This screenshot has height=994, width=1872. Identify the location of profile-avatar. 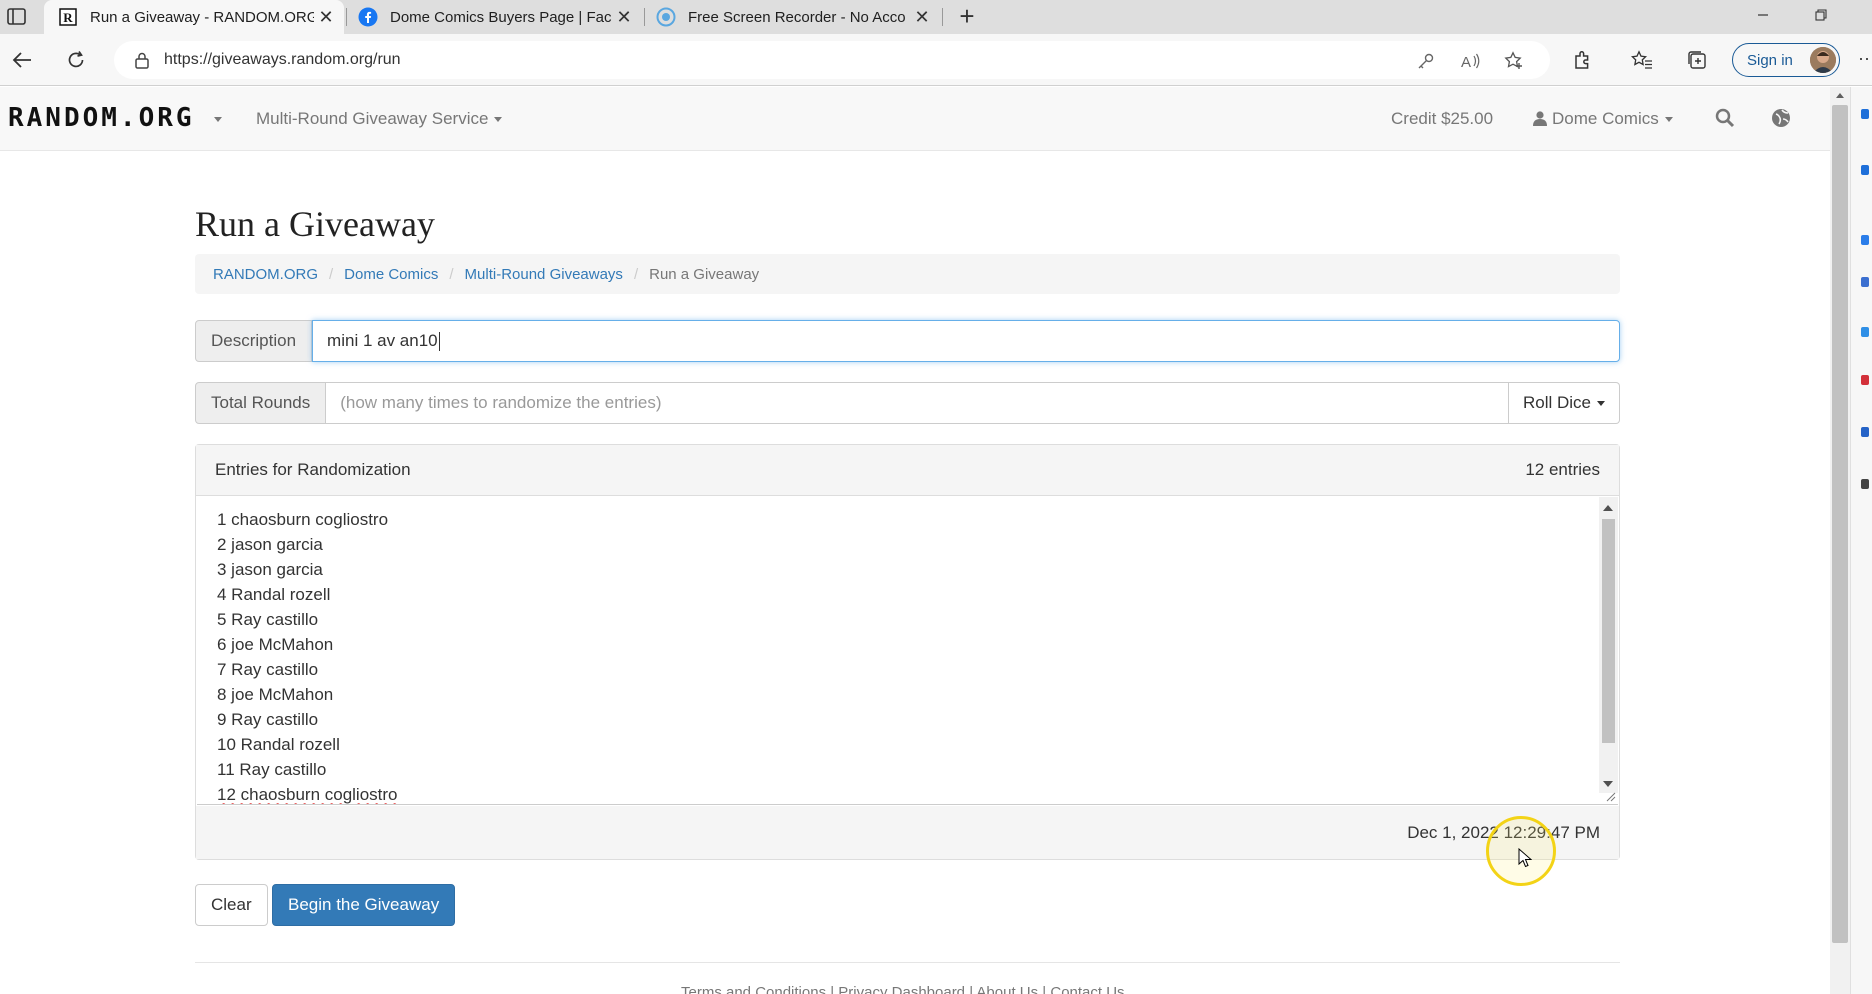
(1823, 60).